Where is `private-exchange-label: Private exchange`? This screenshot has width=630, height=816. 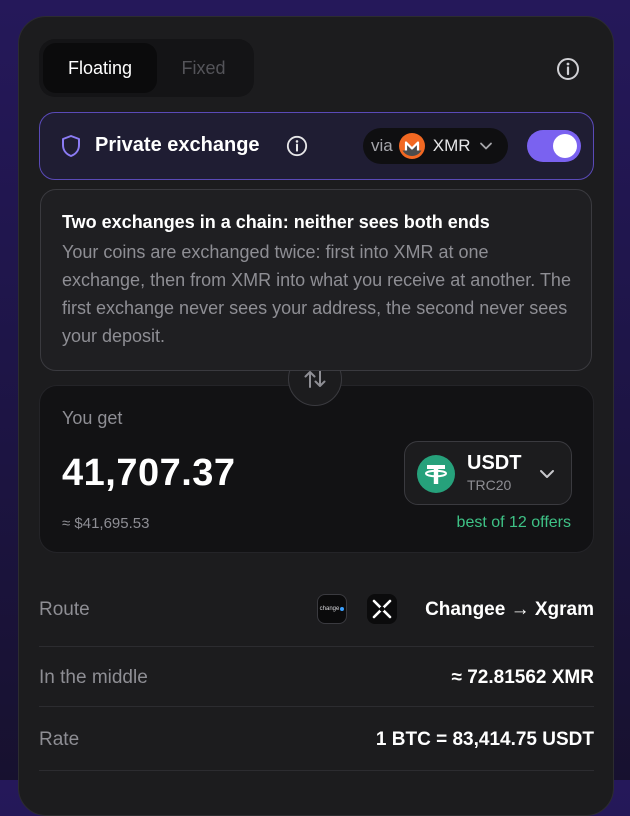 private-exchange-label: Private exchange is located at coordinates (177, 145).